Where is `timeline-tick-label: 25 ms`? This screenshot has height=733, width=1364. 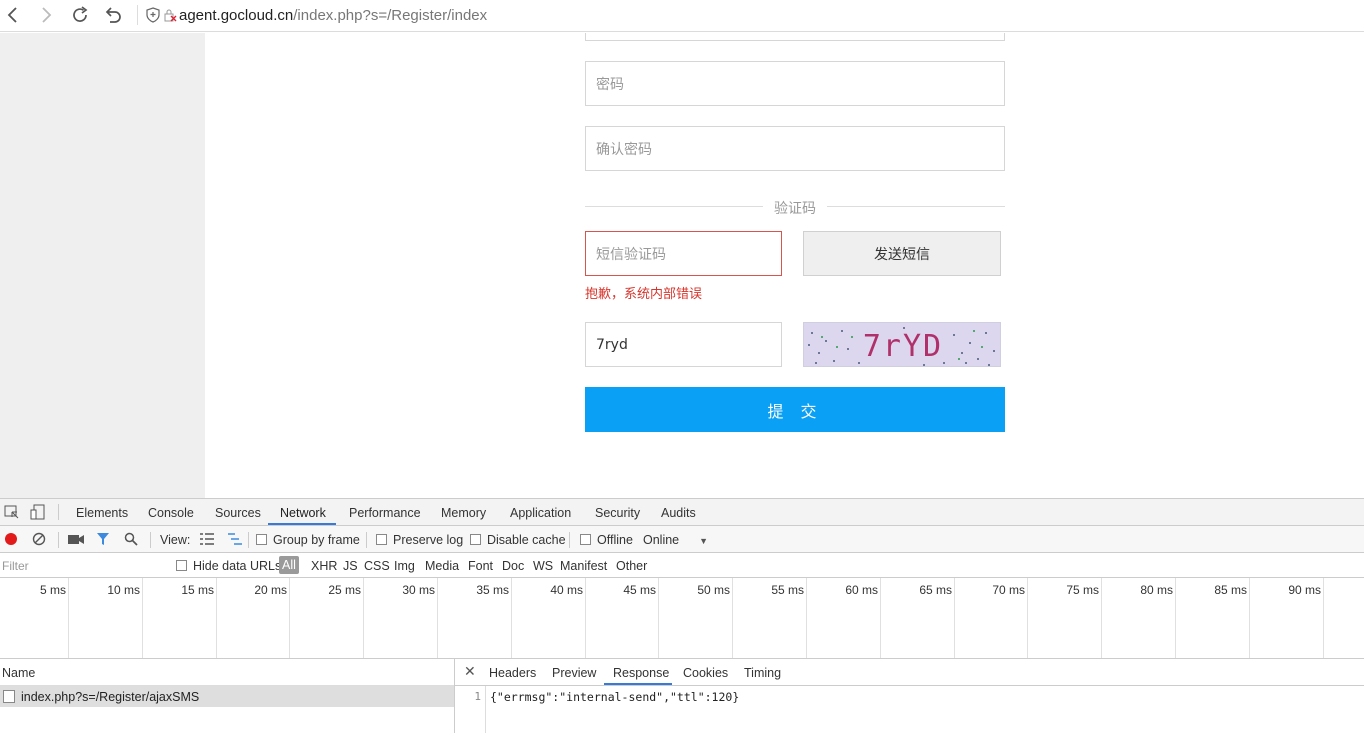 timeline-tick-label: 25 ms is located at coordinates (344, 590).